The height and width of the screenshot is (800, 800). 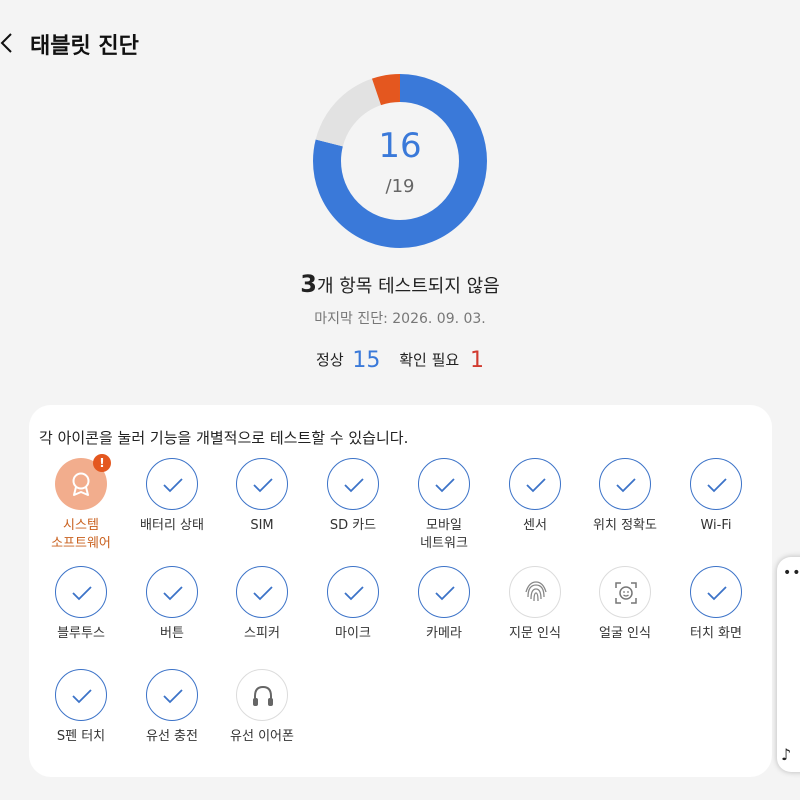 I want to click on test-item: S펜 터치, so click(x=81, y=707).